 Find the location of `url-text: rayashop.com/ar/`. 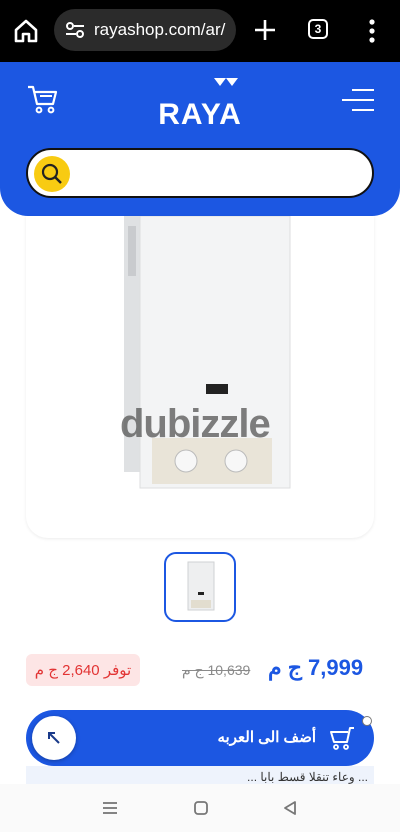

url-text: rayashop.com/ar/ is located at coordinates (160, 29).